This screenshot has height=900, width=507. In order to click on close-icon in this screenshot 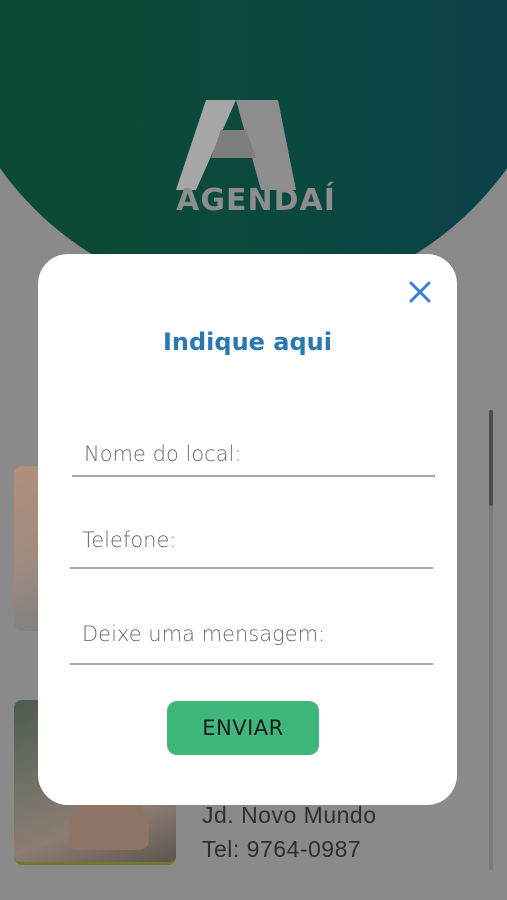, I will do `click(420, 292)`.